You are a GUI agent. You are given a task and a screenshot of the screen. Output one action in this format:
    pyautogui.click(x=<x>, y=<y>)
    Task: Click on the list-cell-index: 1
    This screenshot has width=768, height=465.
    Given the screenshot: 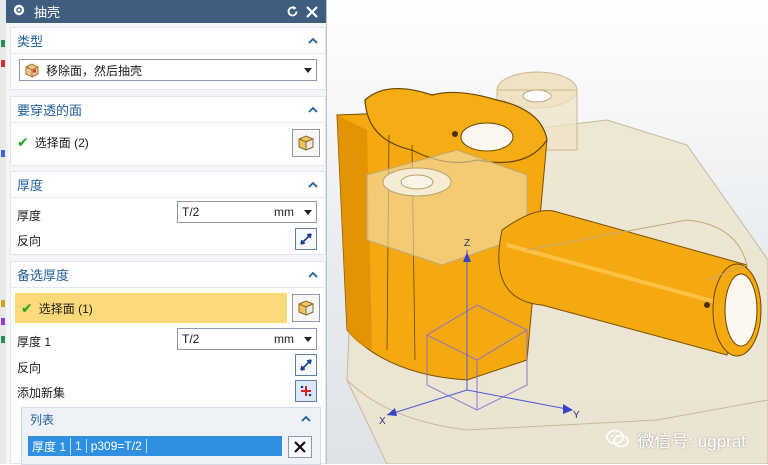 What is the action you would take?
    pyautogui.click(x=79, y=446)
    